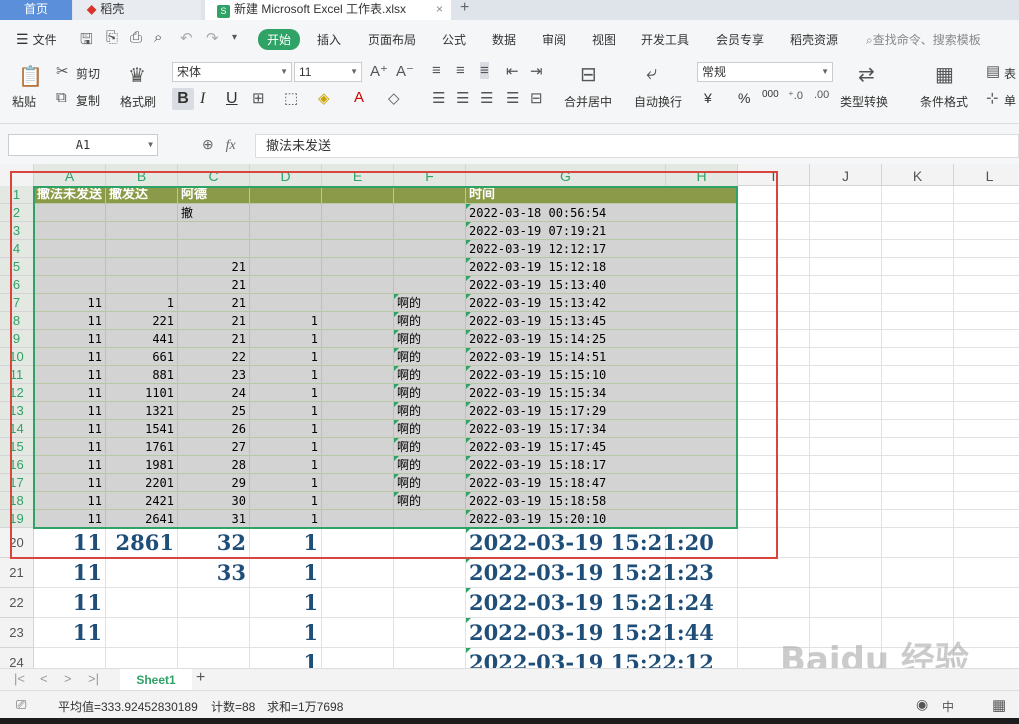 The height and width of the screenshot is (724, 1019). Describe the element at coordinates (93, 678) in the screenshot. I see `last-sheet-icon: >|` at that location.